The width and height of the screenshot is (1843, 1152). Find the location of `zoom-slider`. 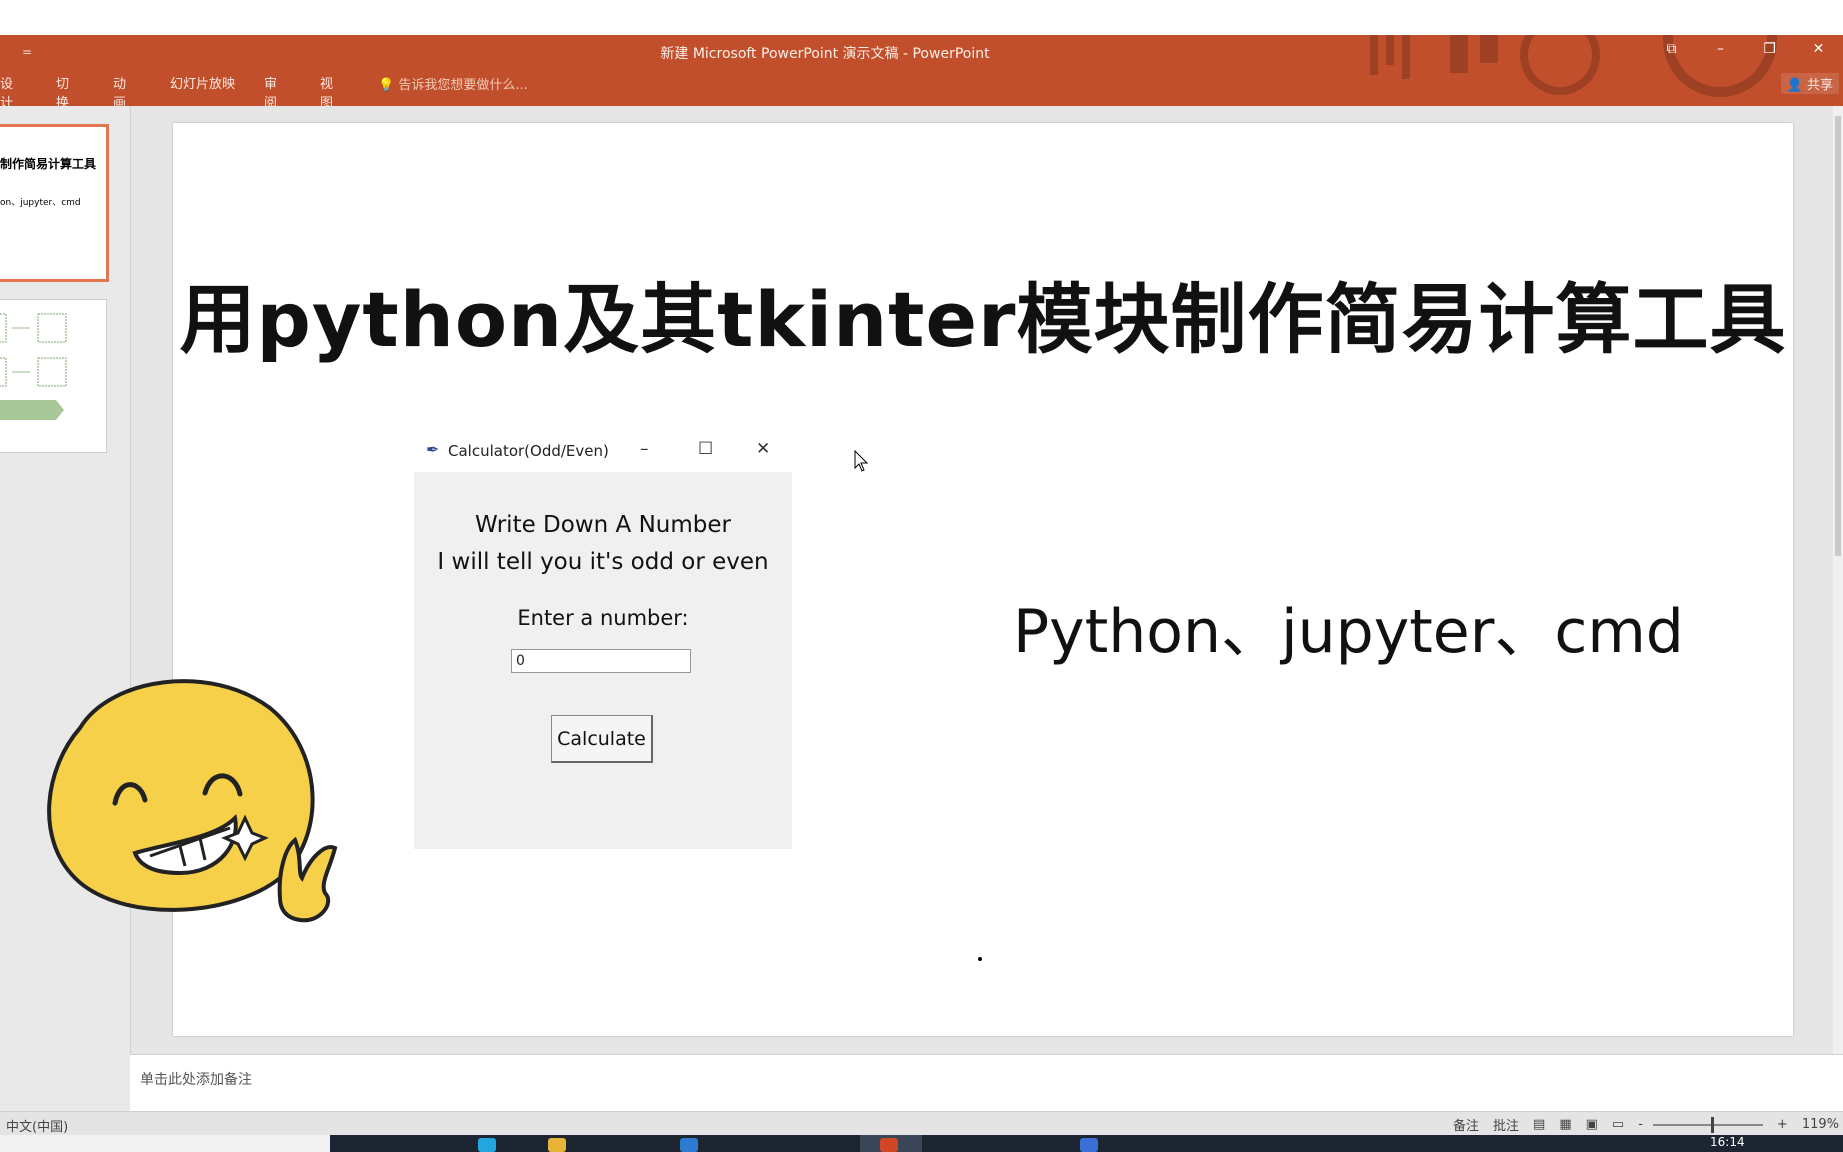

zoom-slider is located at coordinates (1707, 1124).